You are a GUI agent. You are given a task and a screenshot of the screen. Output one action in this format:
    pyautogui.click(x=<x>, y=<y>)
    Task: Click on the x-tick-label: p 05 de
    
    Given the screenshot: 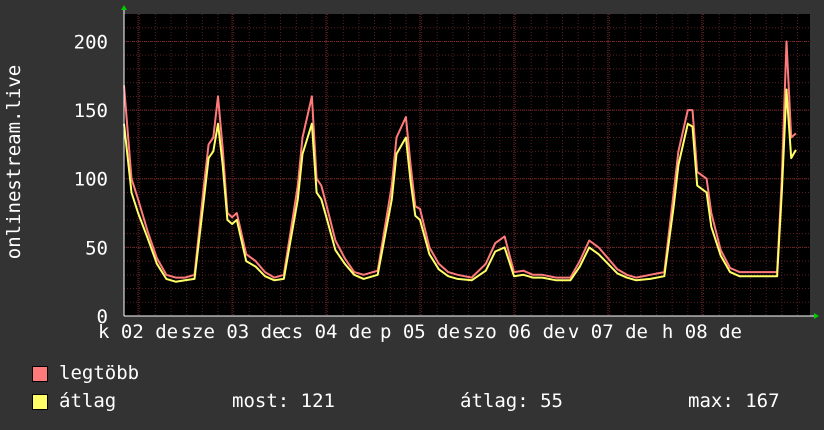 What is the action you would take?
    pyautogui.click(x=420, y=332)
    